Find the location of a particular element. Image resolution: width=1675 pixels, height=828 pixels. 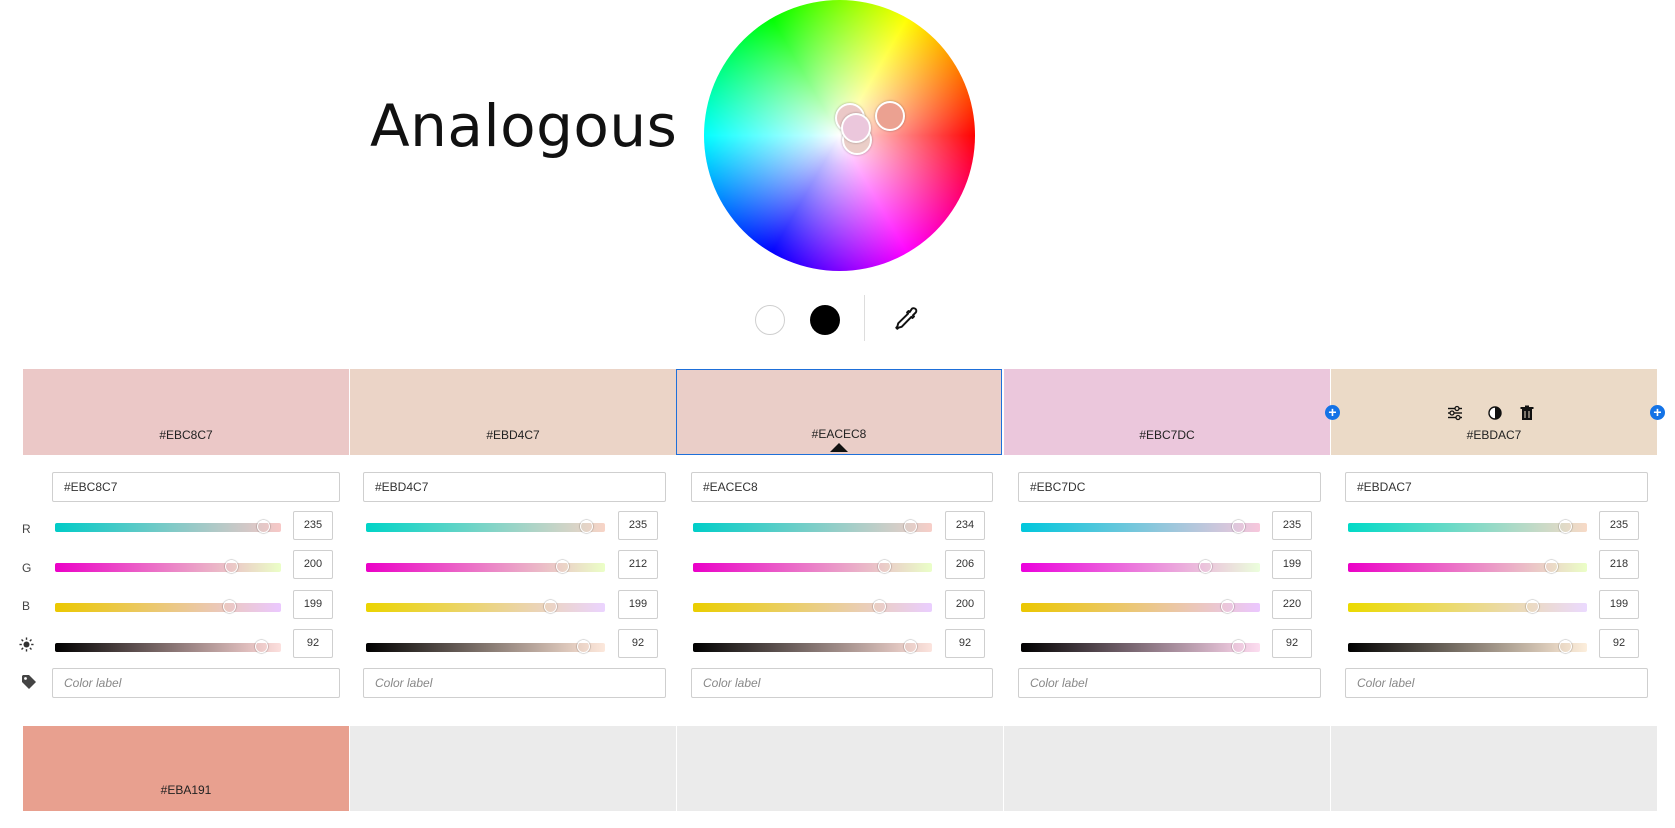

swatch-hex: #EACEC8 is located at coordinates (839, 434).